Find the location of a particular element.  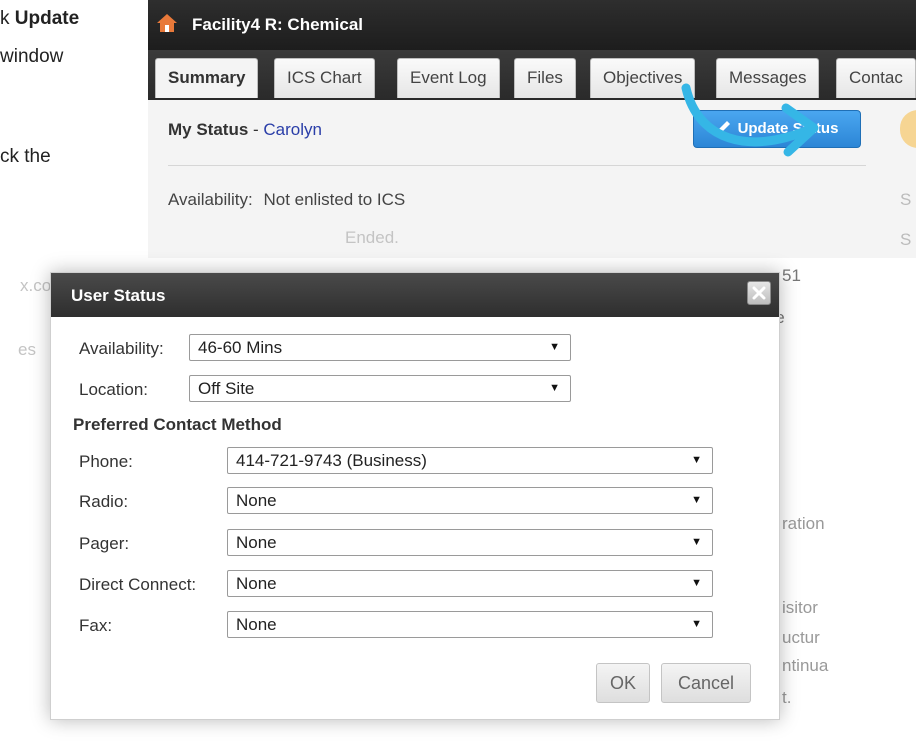

direct-connect-select-value: None is located at coordinates (256, 583).